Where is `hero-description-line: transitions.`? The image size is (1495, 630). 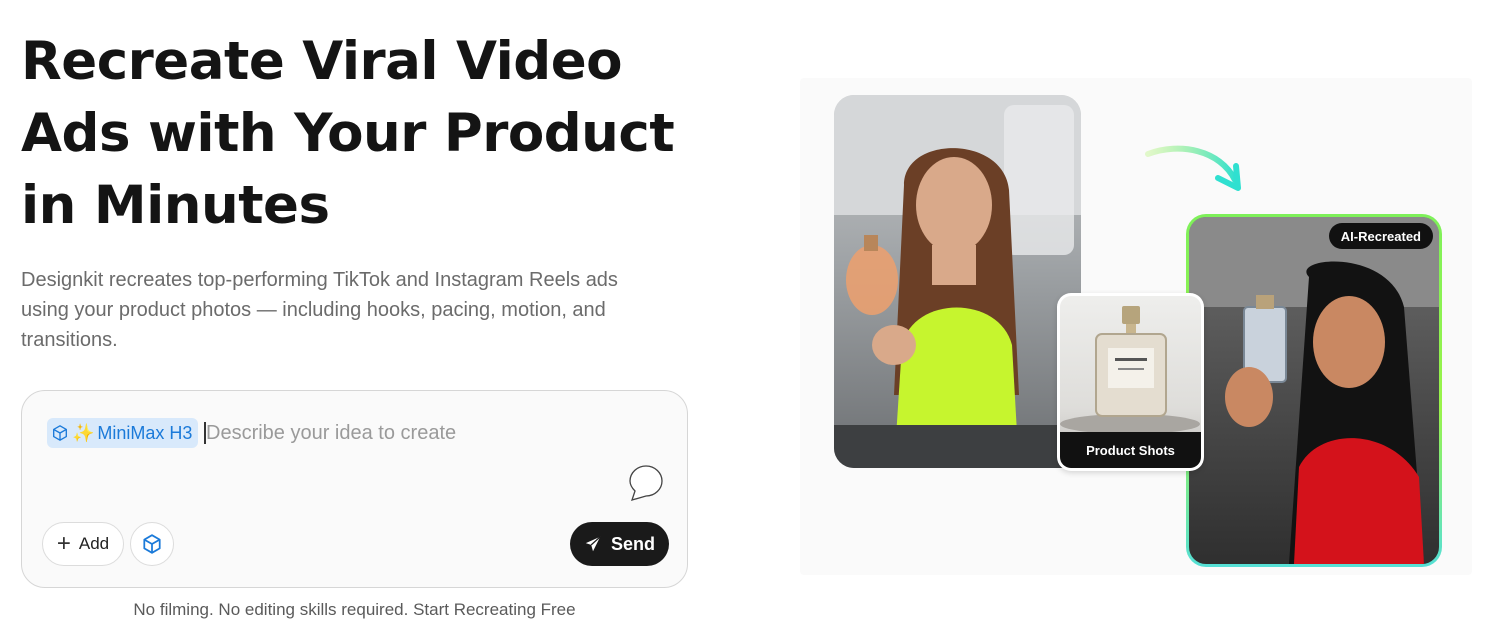 hero-description-line: transitions. is located at coordinates (69, 340).